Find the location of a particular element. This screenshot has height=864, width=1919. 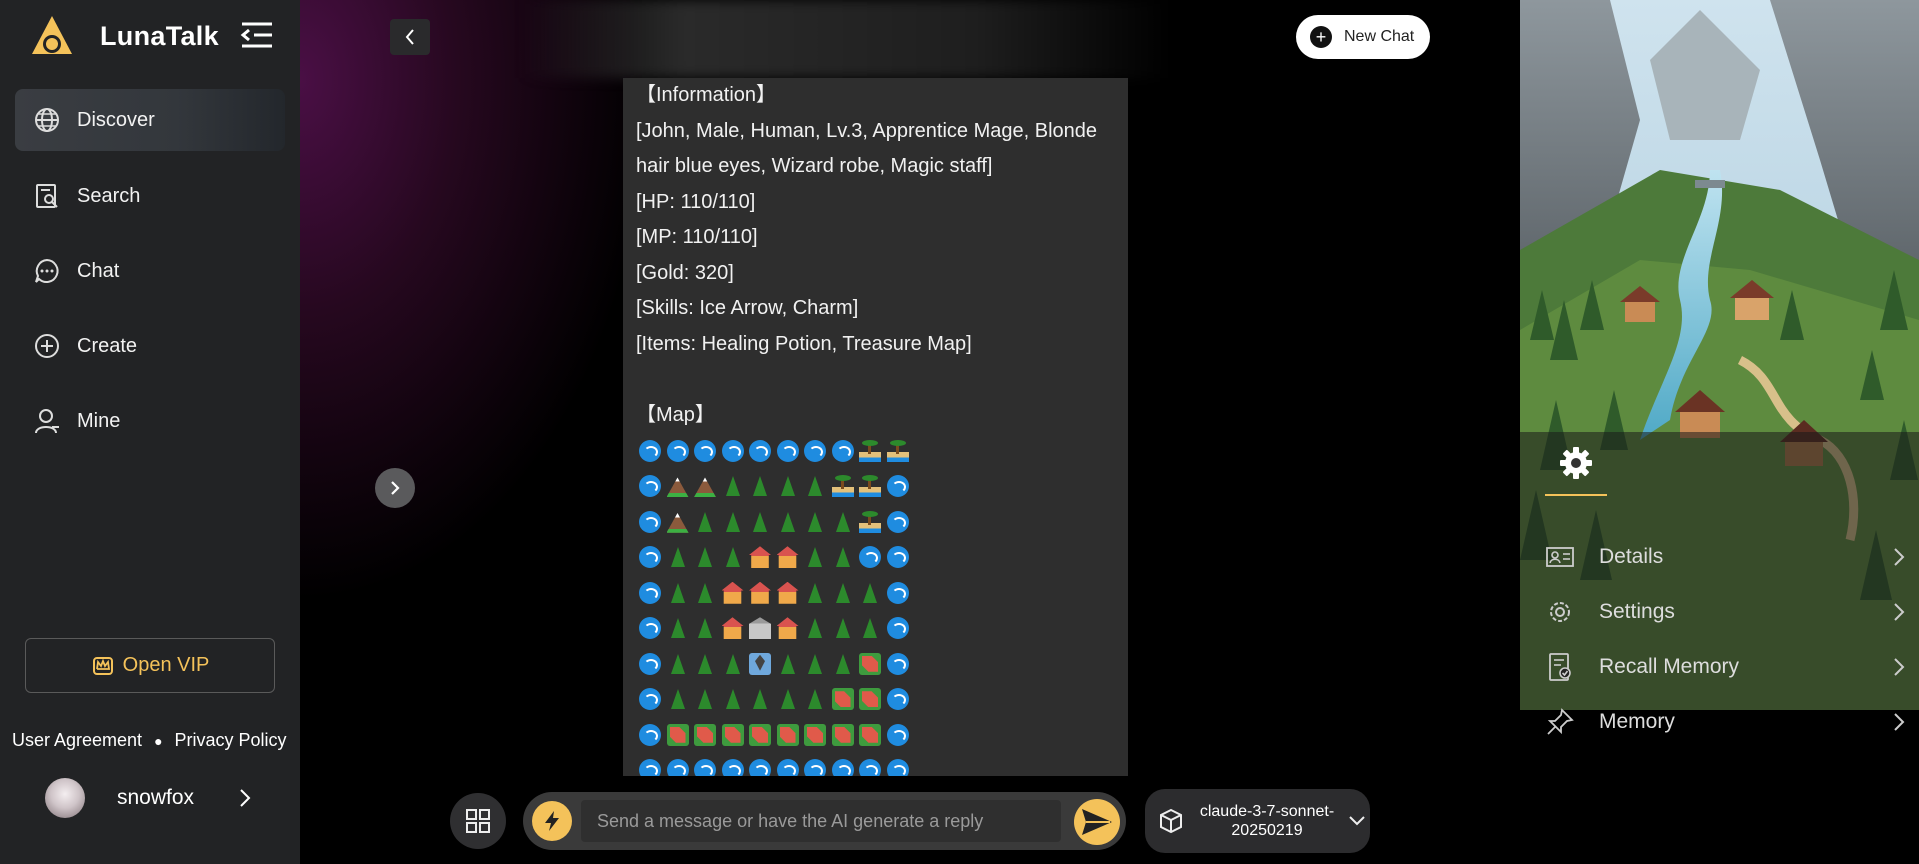

sidebar-item-chat: Chat is located at coordinates (150, 271).